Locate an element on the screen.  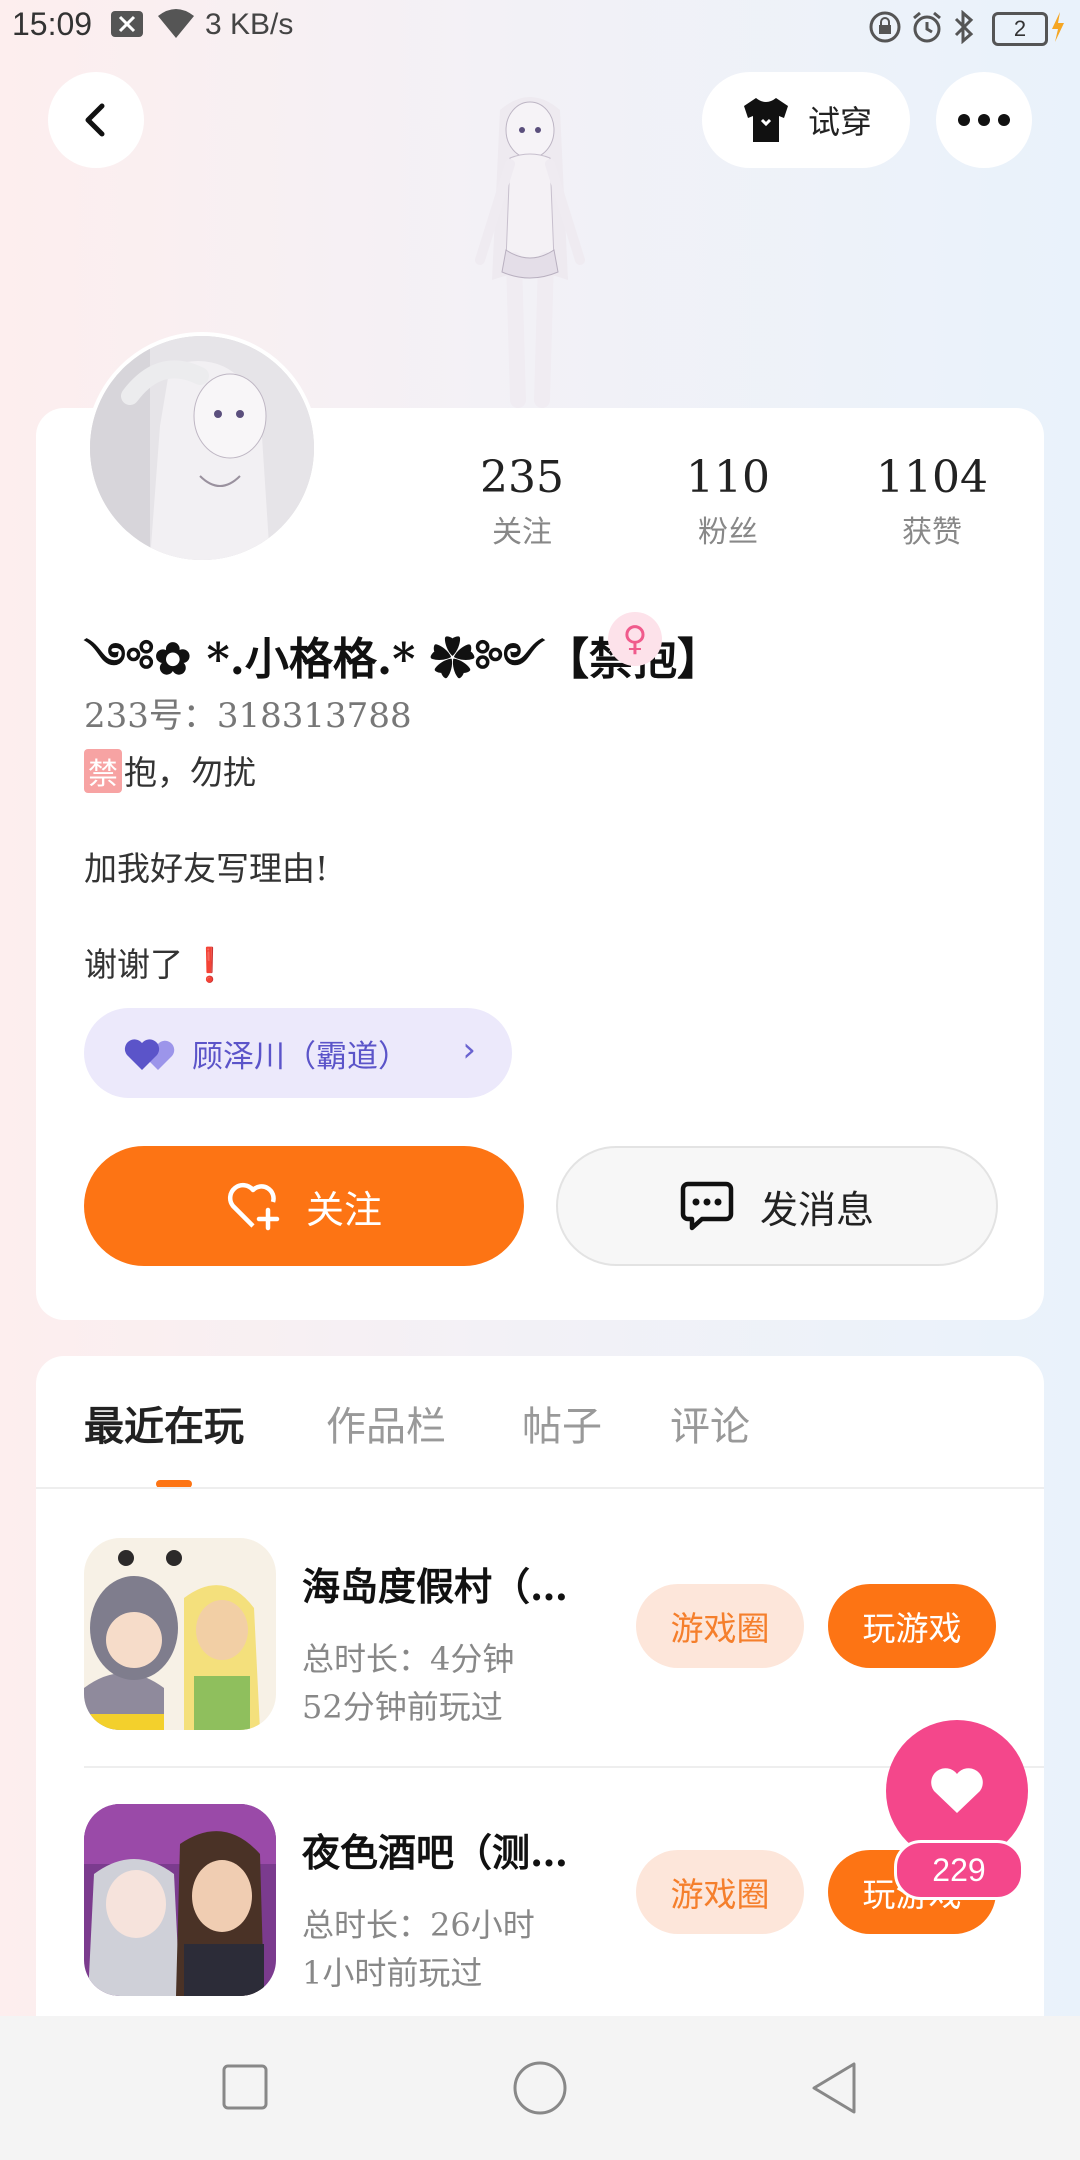
stat-following-value: 235 is located at coordinates (522, 477).